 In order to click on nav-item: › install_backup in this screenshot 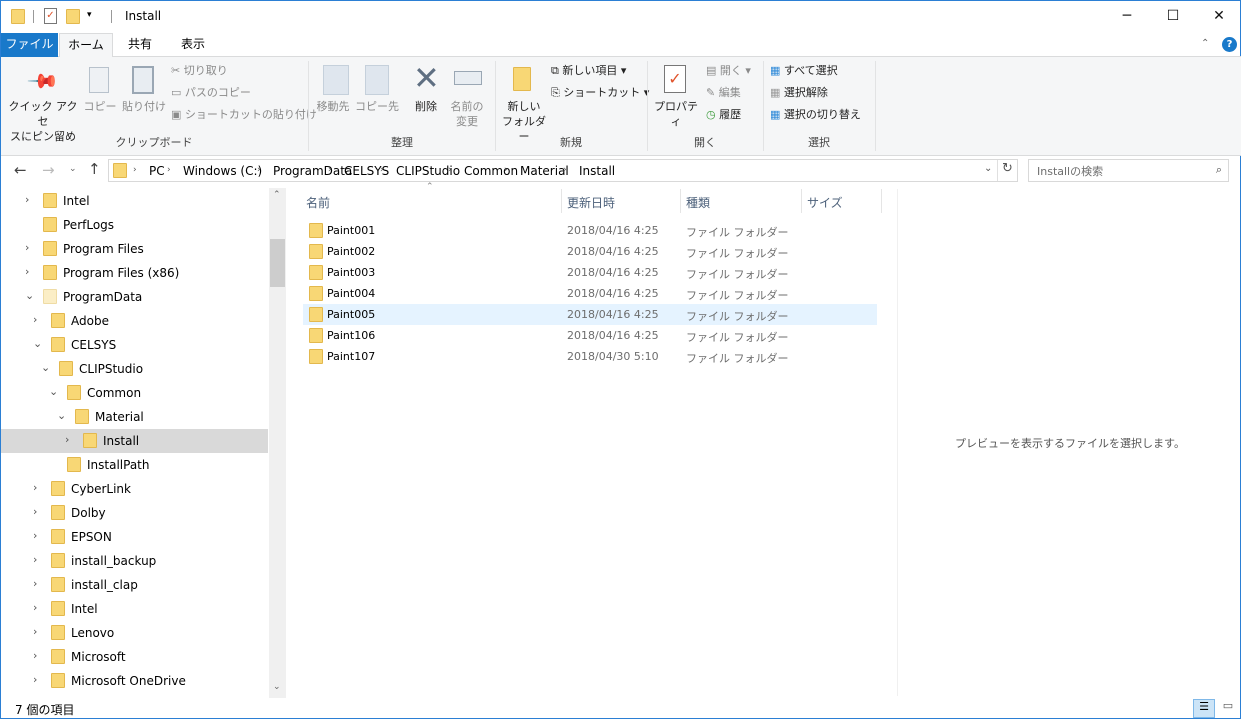, I will do `click(134, 561)`.